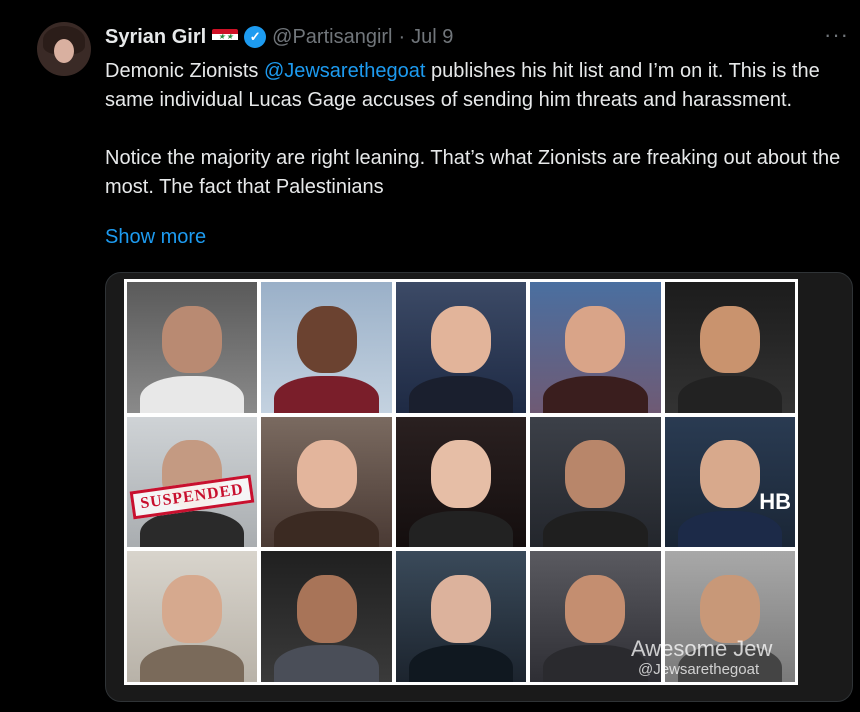 This screenshot has width=860, height=712. What do you see at coordinates (192, 482) in the screenshot?
I see `collage-photo: SUSPENDED` at bounding box center [192, 482].